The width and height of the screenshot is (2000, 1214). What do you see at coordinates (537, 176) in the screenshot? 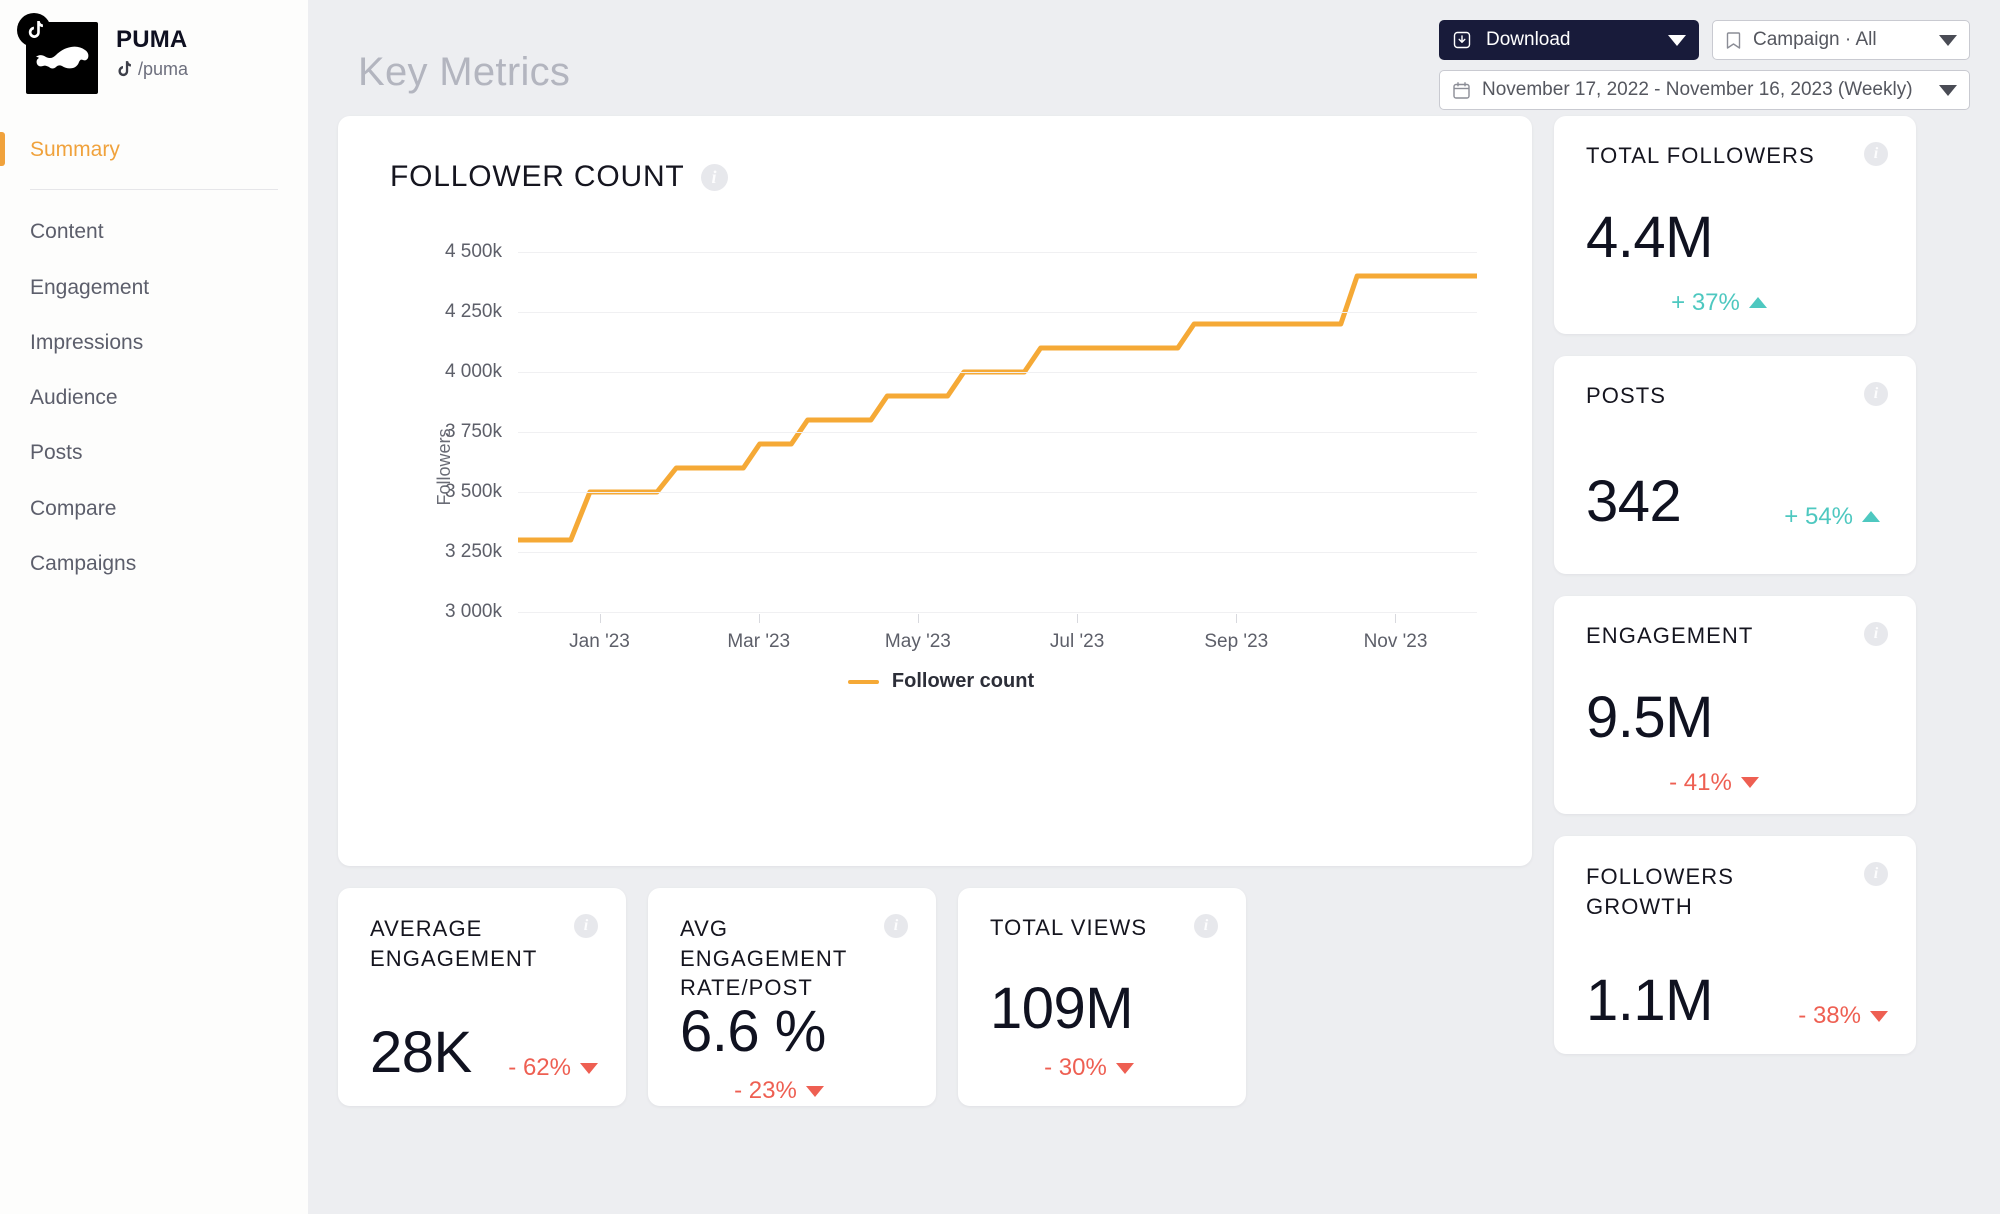
I see `chart-title: FOLLOWER COUNT` at bounding box center [537, 176].